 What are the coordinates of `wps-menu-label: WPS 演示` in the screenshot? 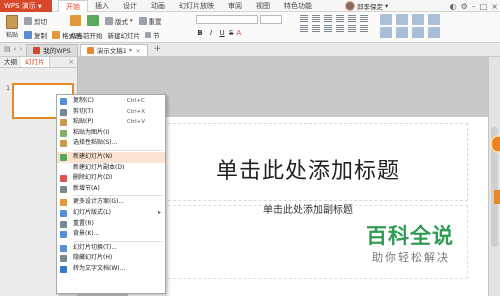 It's located at (20, 6).